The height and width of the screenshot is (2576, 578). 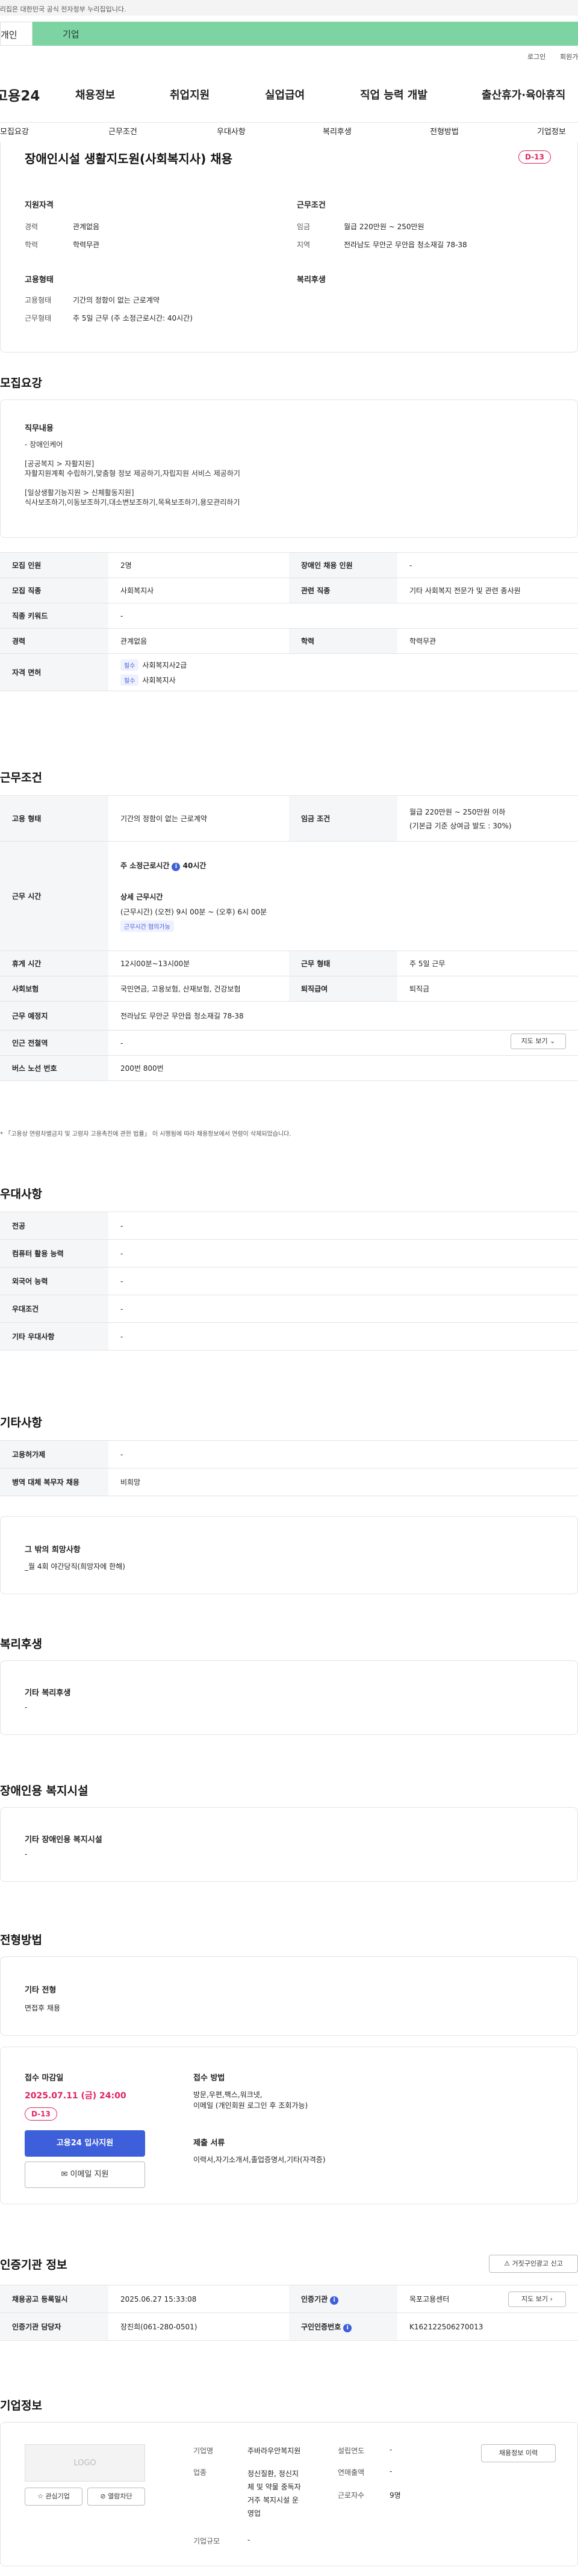 What do you see at coordinates (40, 2496) in the screenshot?
I see `star-icon: ☆` at bounding box center [40, 2496].